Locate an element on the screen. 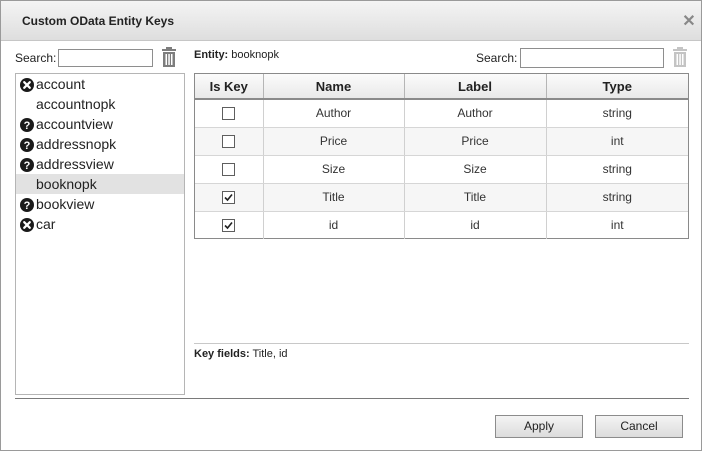 The image size is (702, 451). entity-list-item: account is located at coordinates (100, 84).